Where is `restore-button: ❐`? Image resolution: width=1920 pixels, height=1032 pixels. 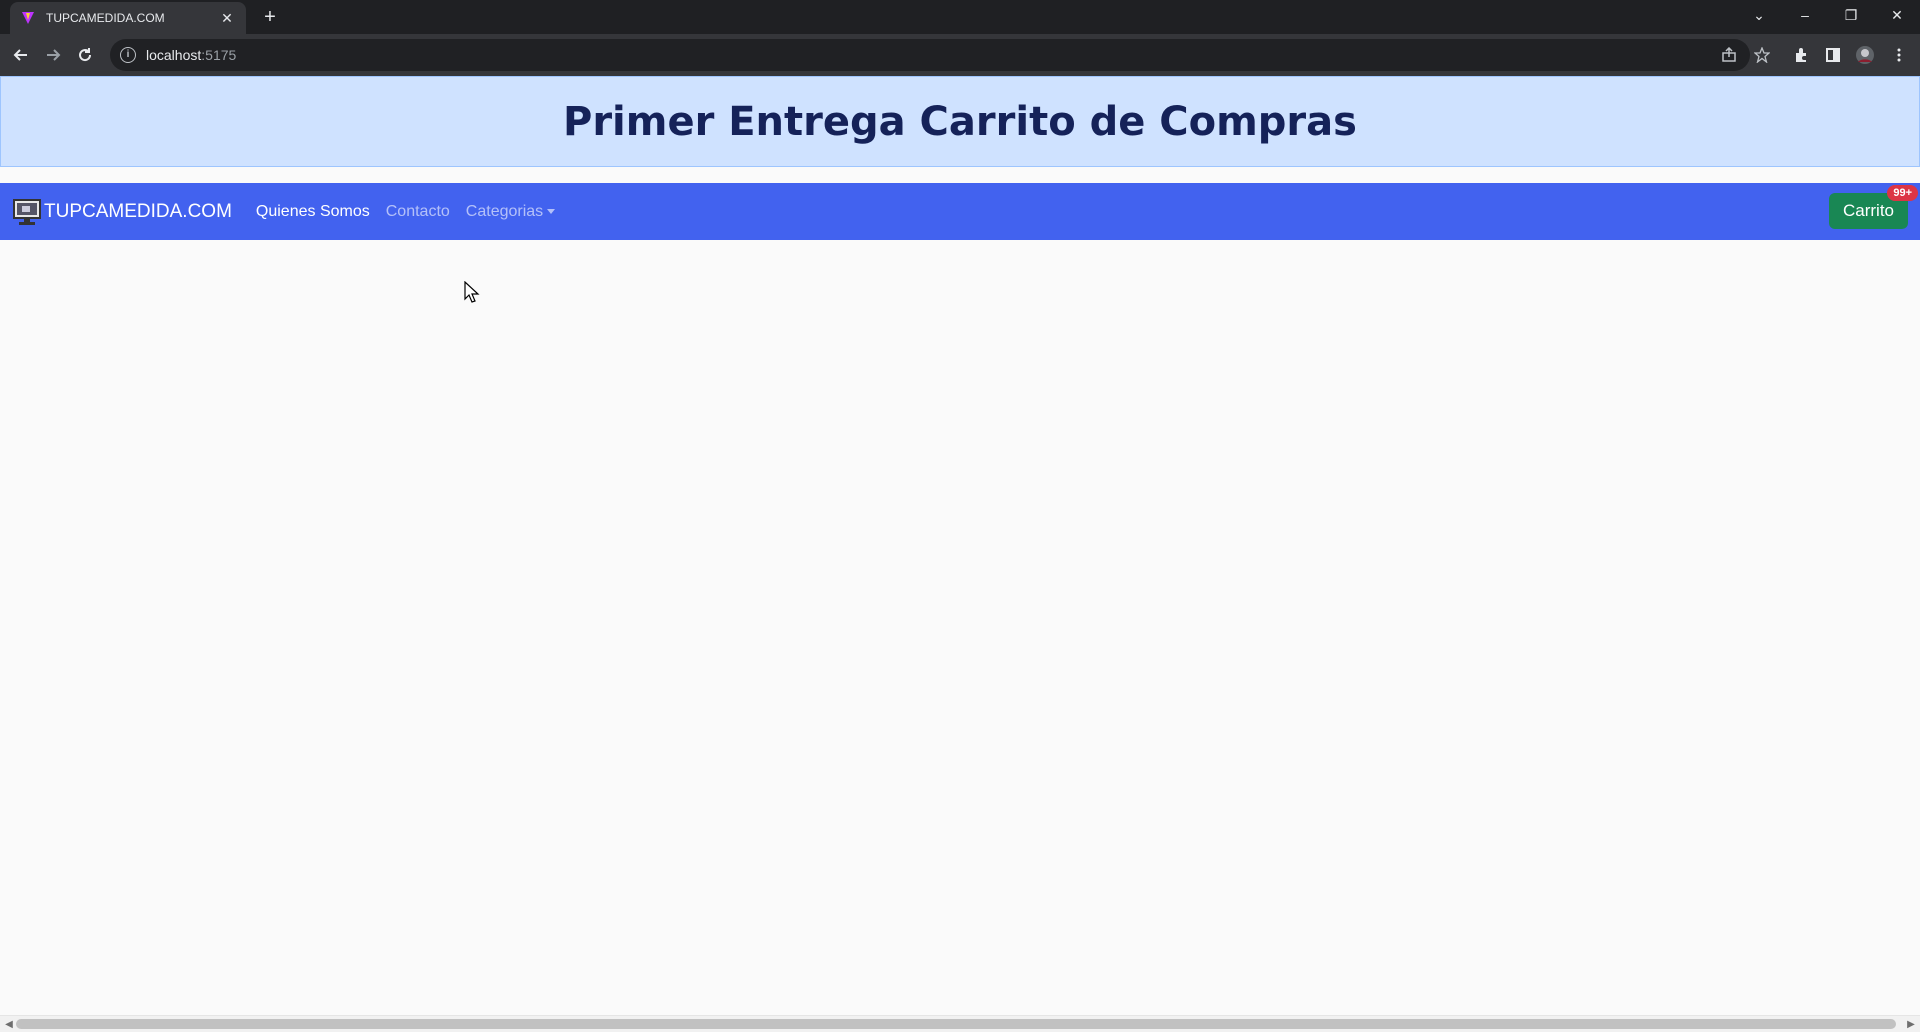 restore-button: ❐ is located at coordinates (1851, 15).